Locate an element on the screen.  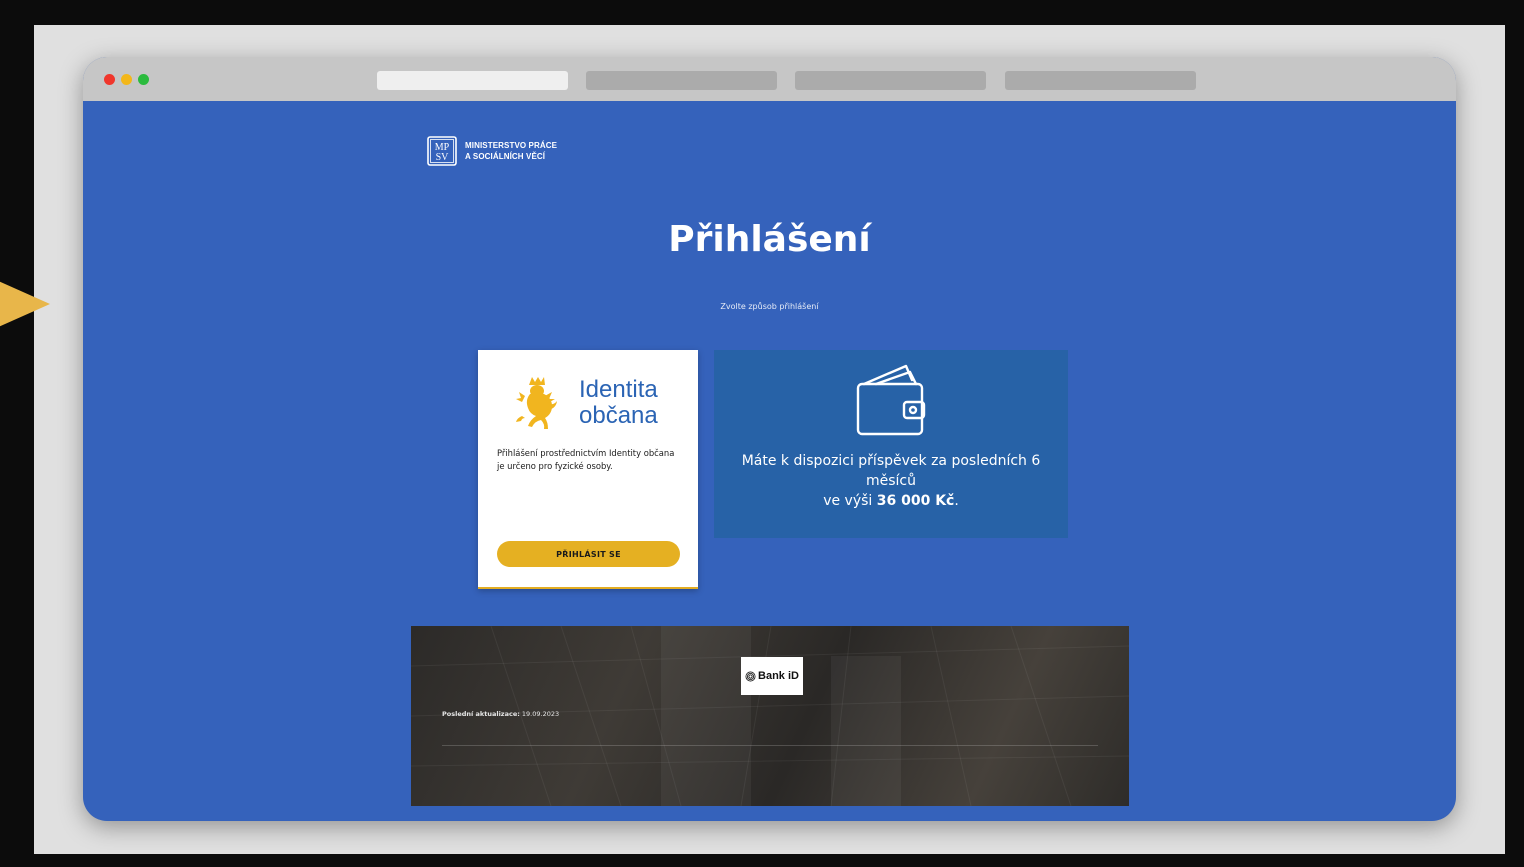
last-update-date: 19.09.2023 is located at coordinates (540, 714).